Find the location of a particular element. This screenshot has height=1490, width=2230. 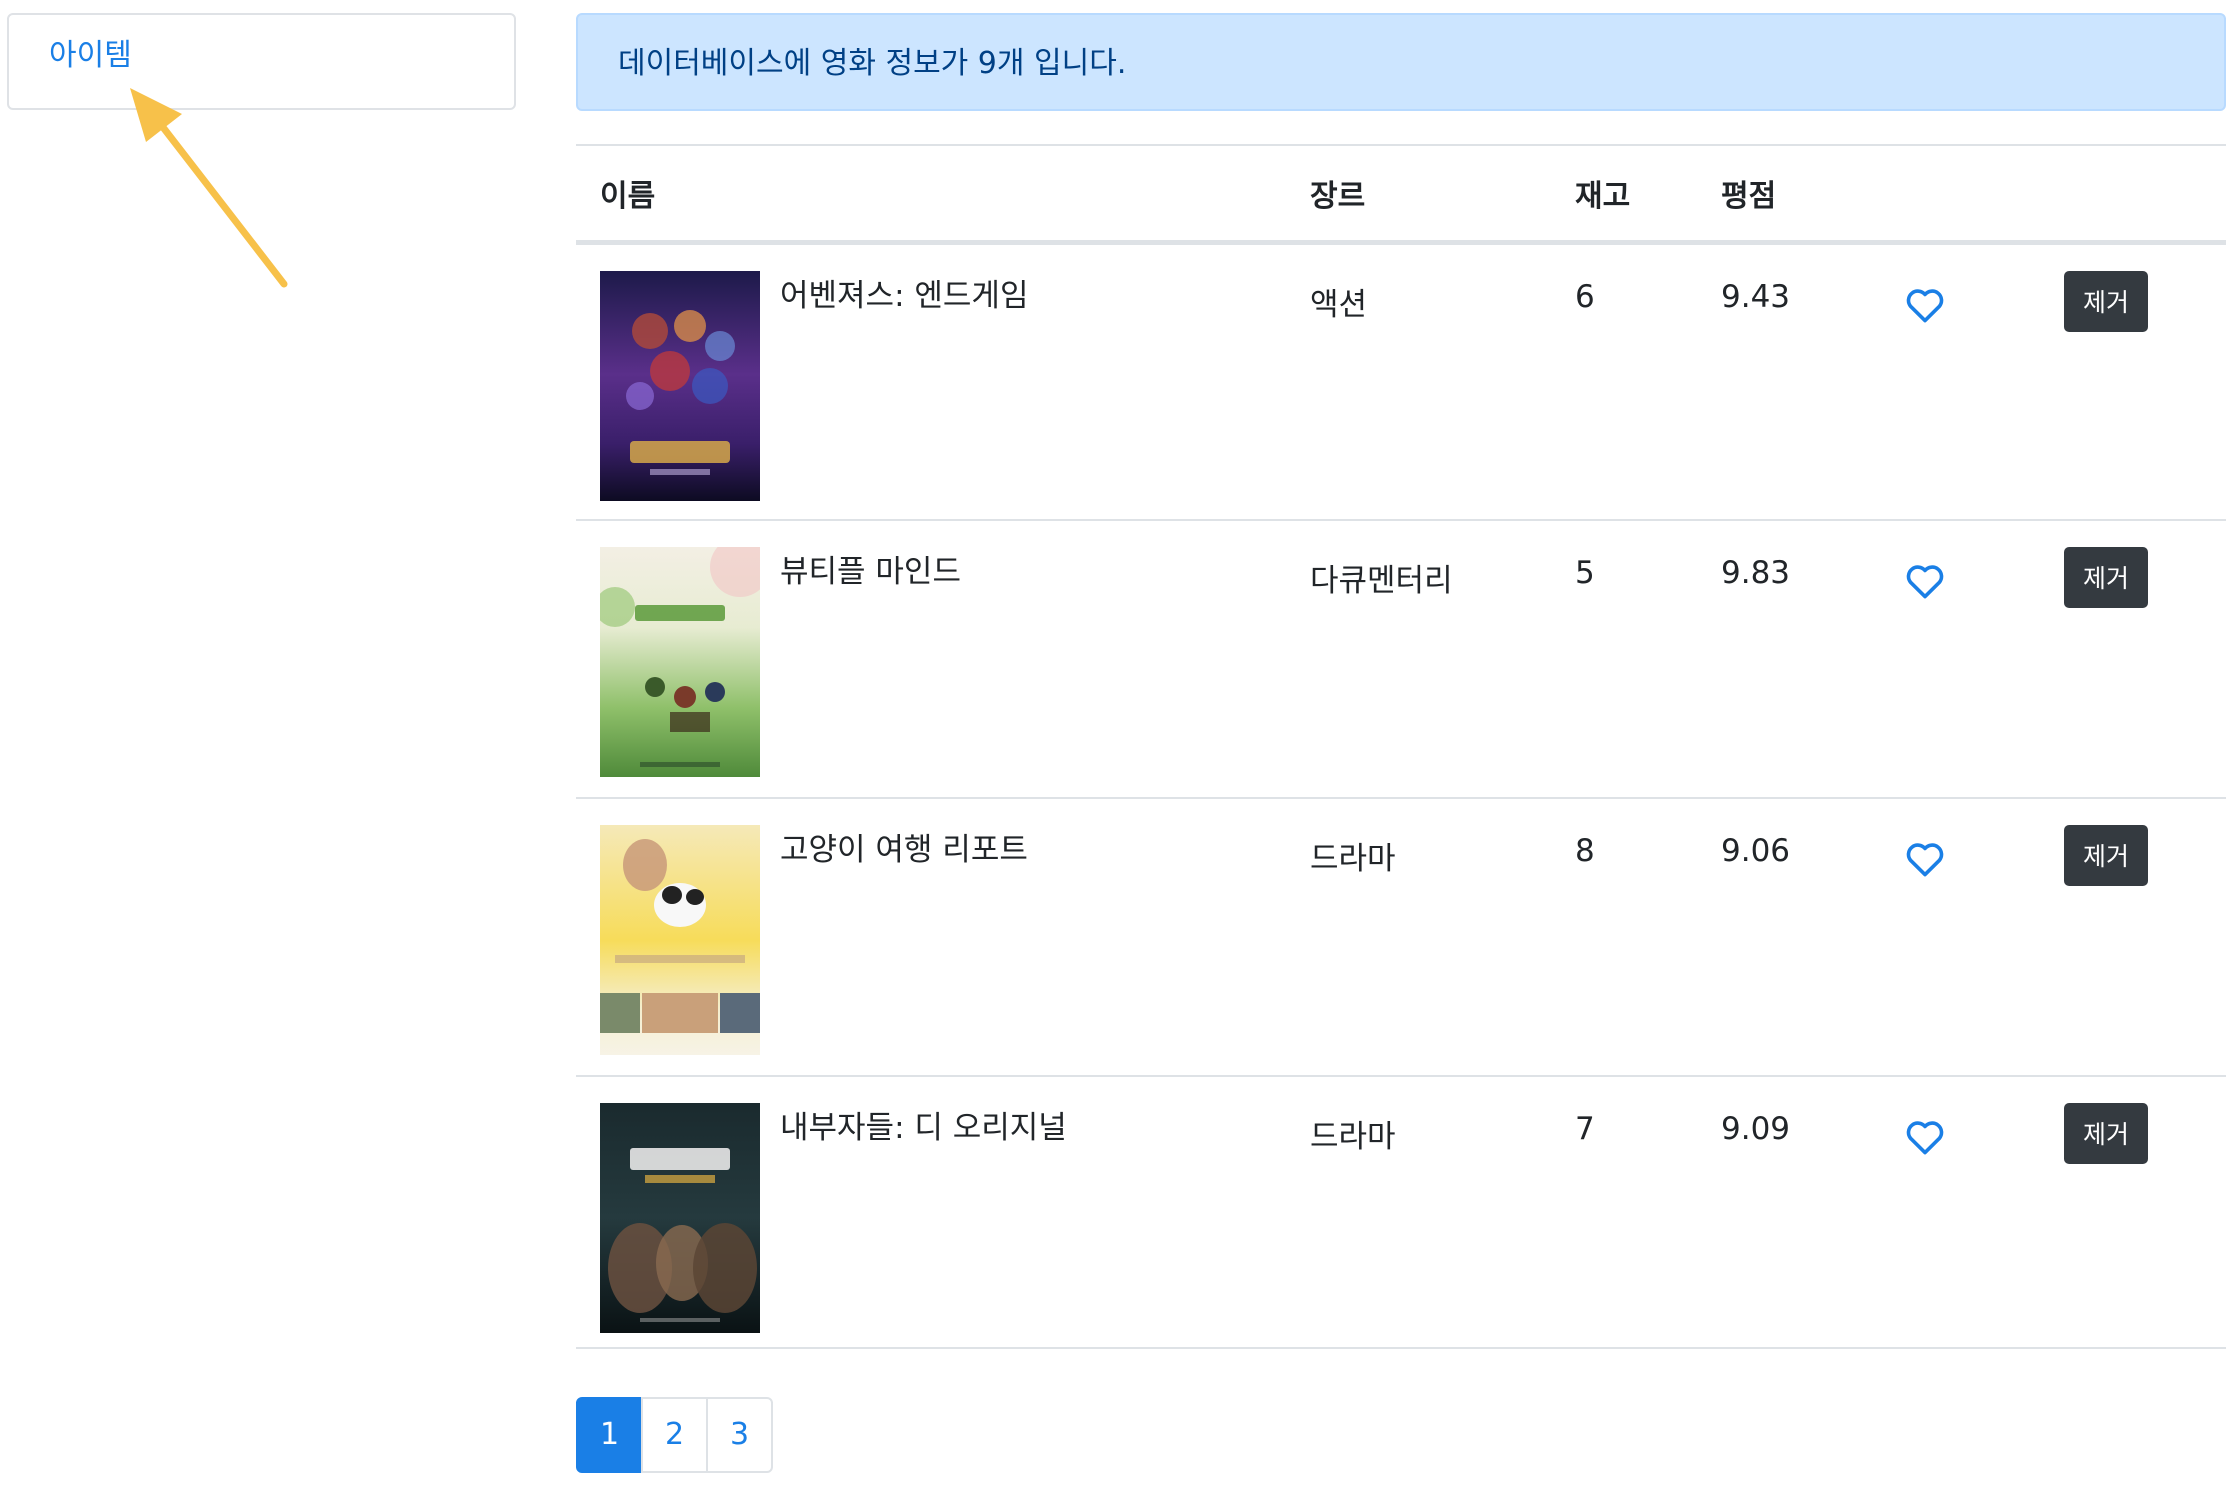

movie-count-alert: 데이터베이스에 영화 정보가 9개 입니다. is located at coordinates (1401, 62).